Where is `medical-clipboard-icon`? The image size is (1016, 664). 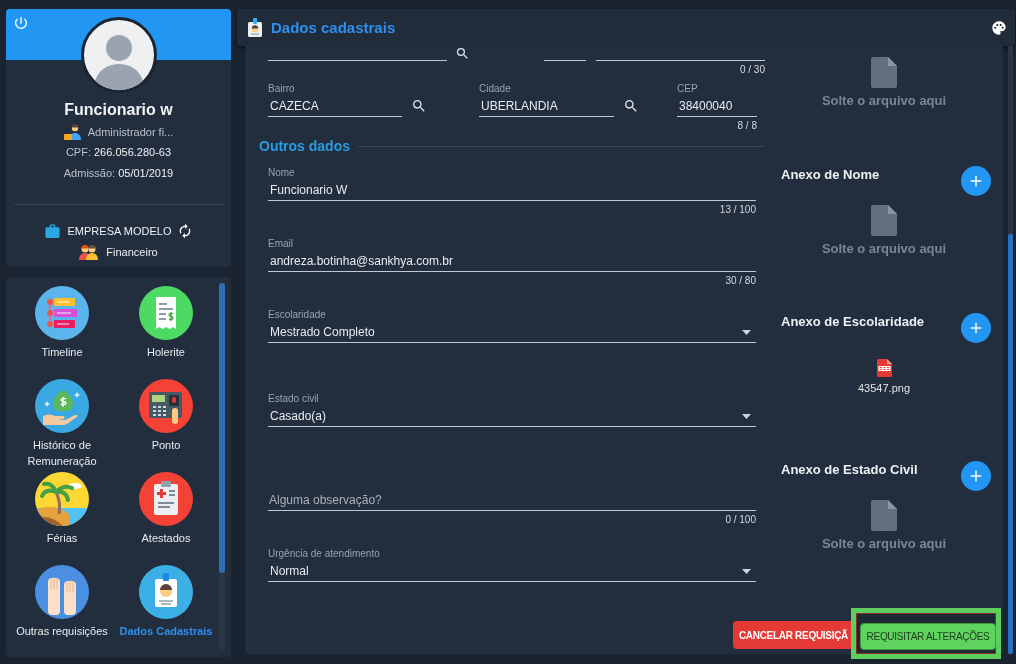 medical-clipboard-icon is located at coordinates (166, 499).